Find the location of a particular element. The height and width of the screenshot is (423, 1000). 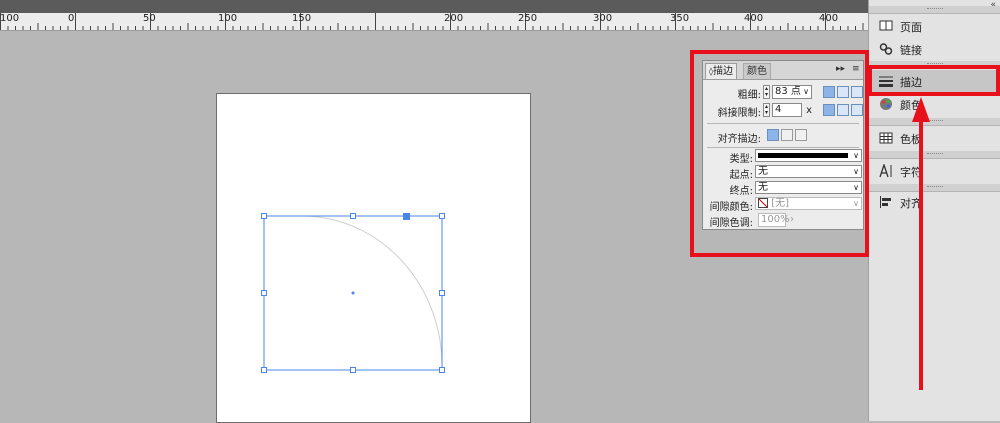

annotation-arrow is located at coordinates (921, 243).